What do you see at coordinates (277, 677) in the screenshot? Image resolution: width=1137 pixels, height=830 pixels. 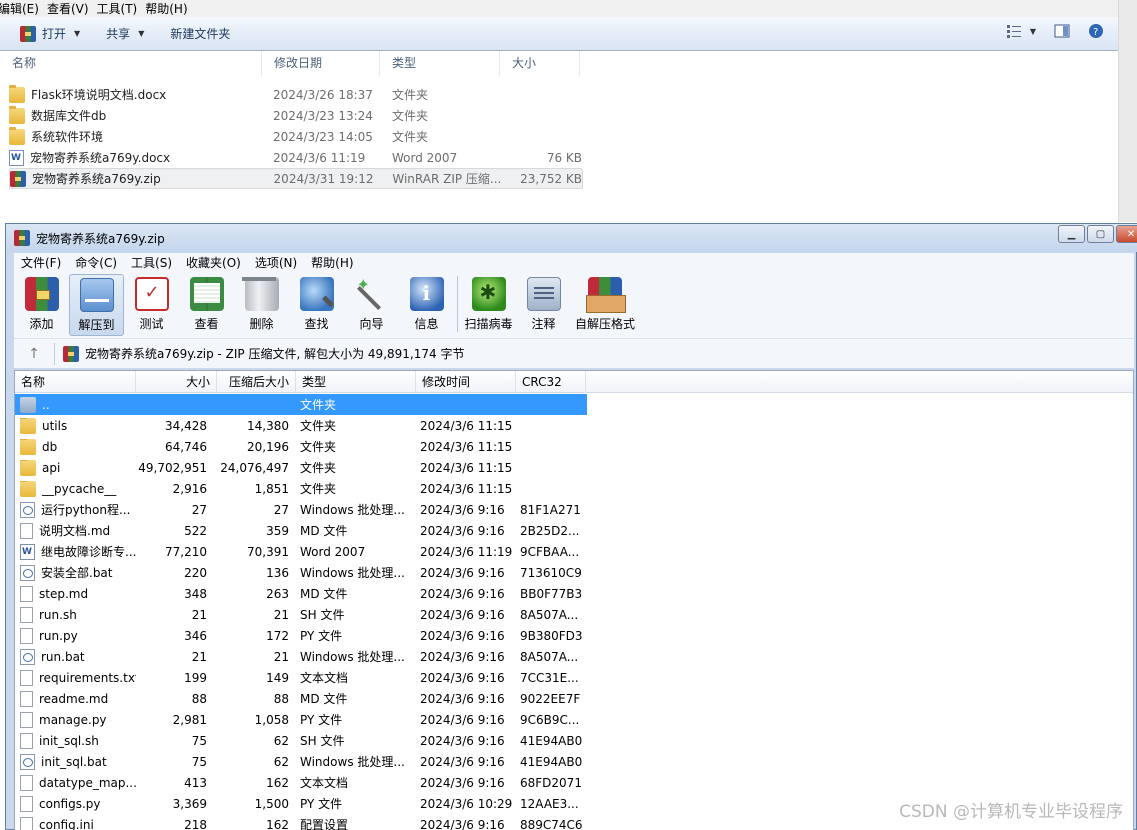 I see `archive-item-packed: 149` at bounding box center [277, 677].